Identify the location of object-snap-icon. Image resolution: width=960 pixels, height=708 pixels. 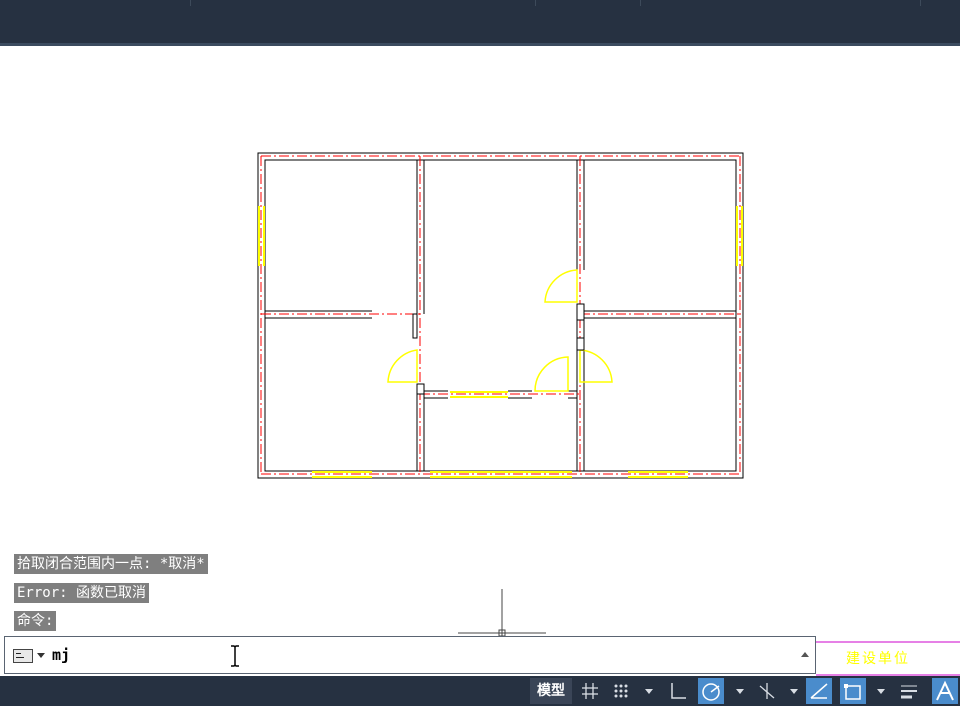
(853, 691).